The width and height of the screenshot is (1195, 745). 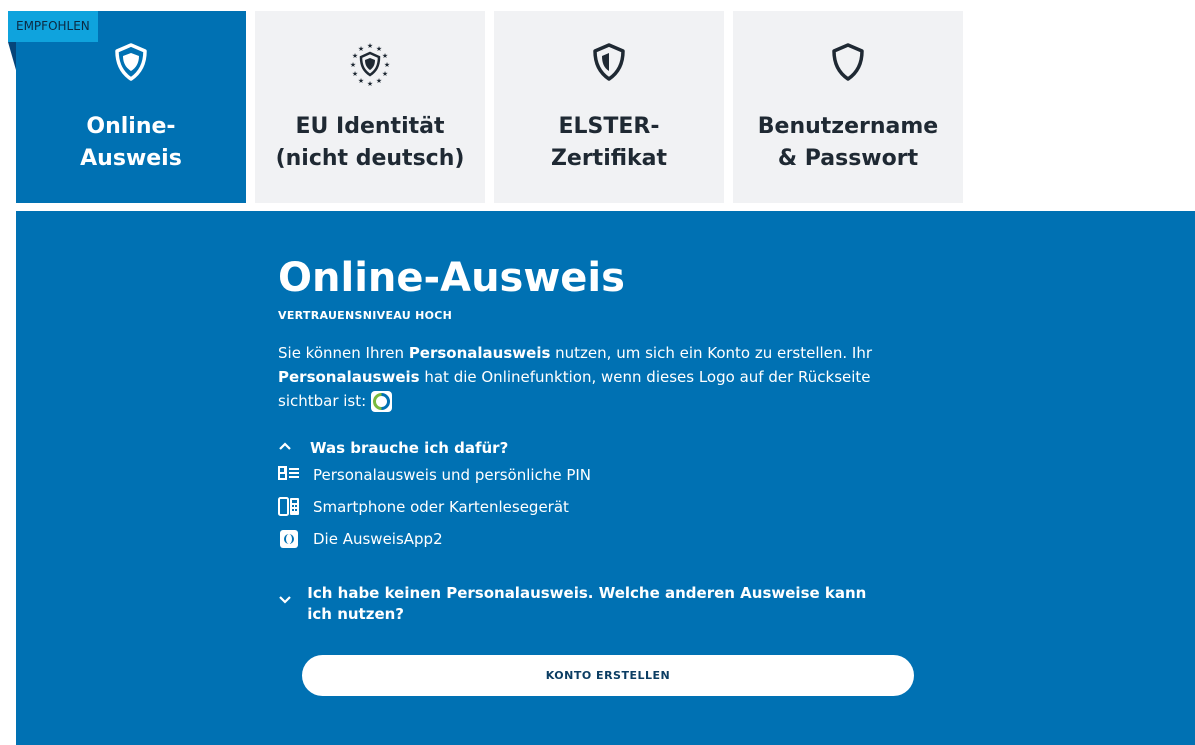 What do you see at coordinates (289, 507) in the screenshot?
I see `phone-cardreader-icon` at bounding box center [289, 507].